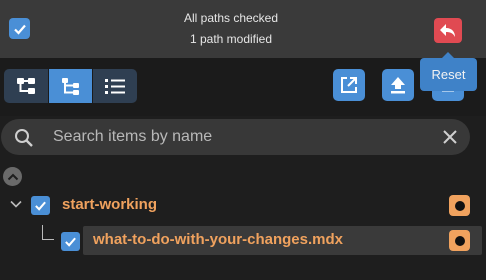  Describe the element at coordinates (218, 239) in the screenshot. I see `file-name: what-to-do-with-your-changes.mdx` at that location.